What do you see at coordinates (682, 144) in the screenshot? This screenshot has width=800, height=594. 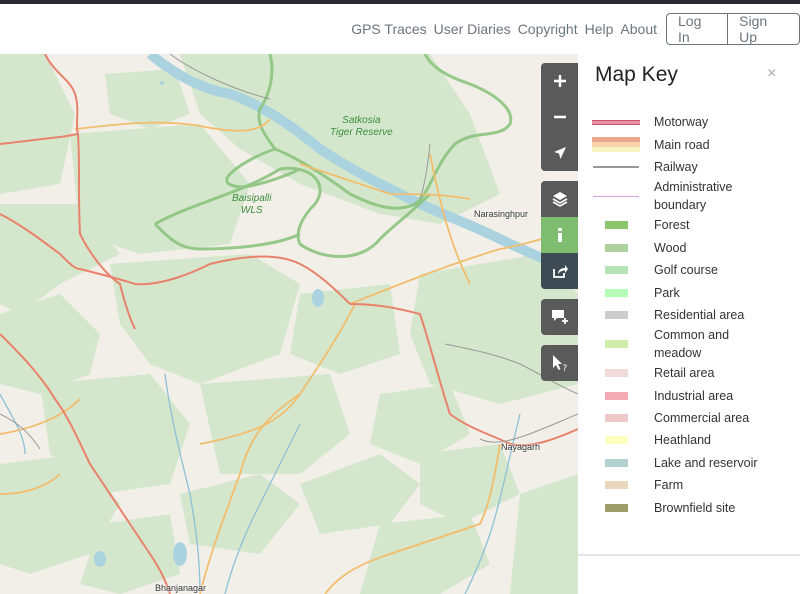 I see `legend-label: Main road` at bounding box center [682, 144].